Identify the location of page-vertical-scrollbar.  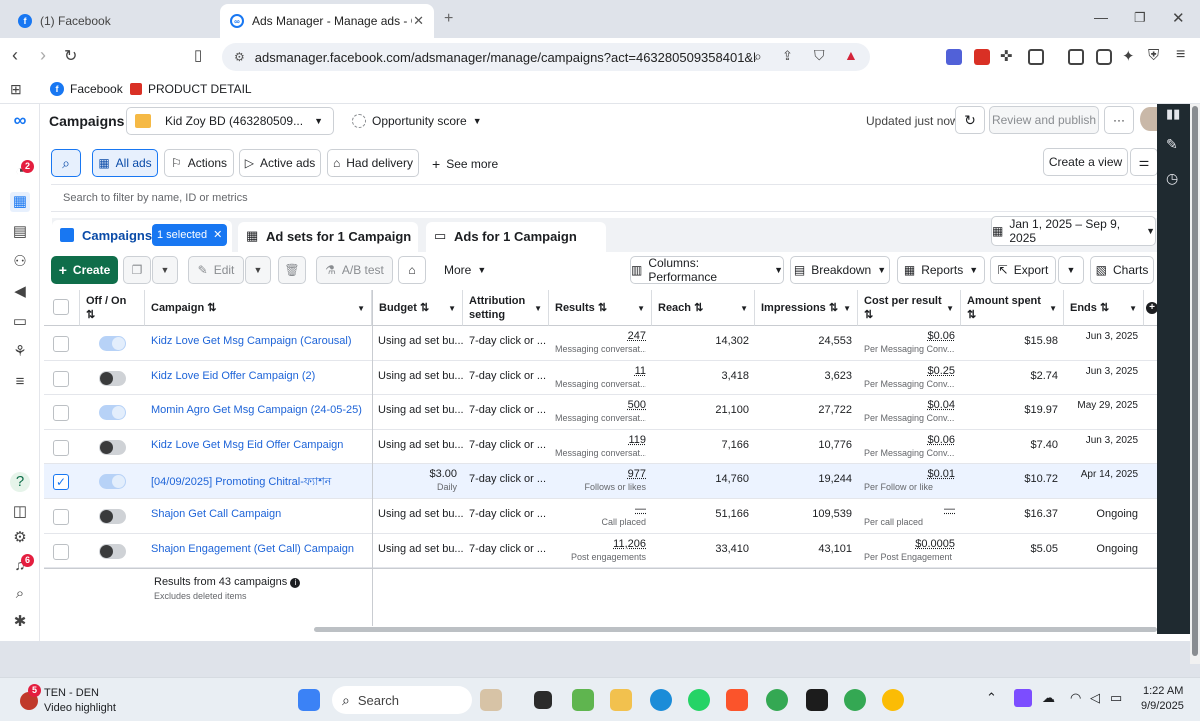
(1195, 384).